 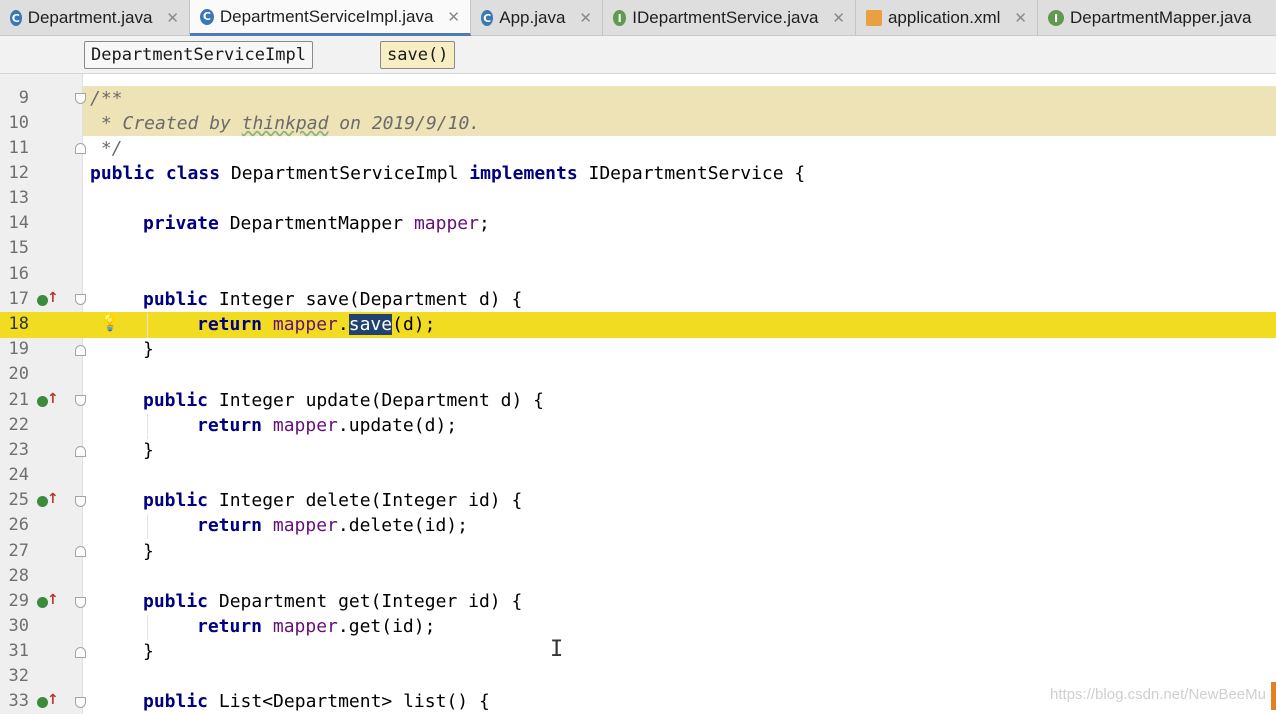 What do you see at coordinates (638, 450) in the screenshot?
I see `code-line-23: 23 }` at bounding box center [638, 450].